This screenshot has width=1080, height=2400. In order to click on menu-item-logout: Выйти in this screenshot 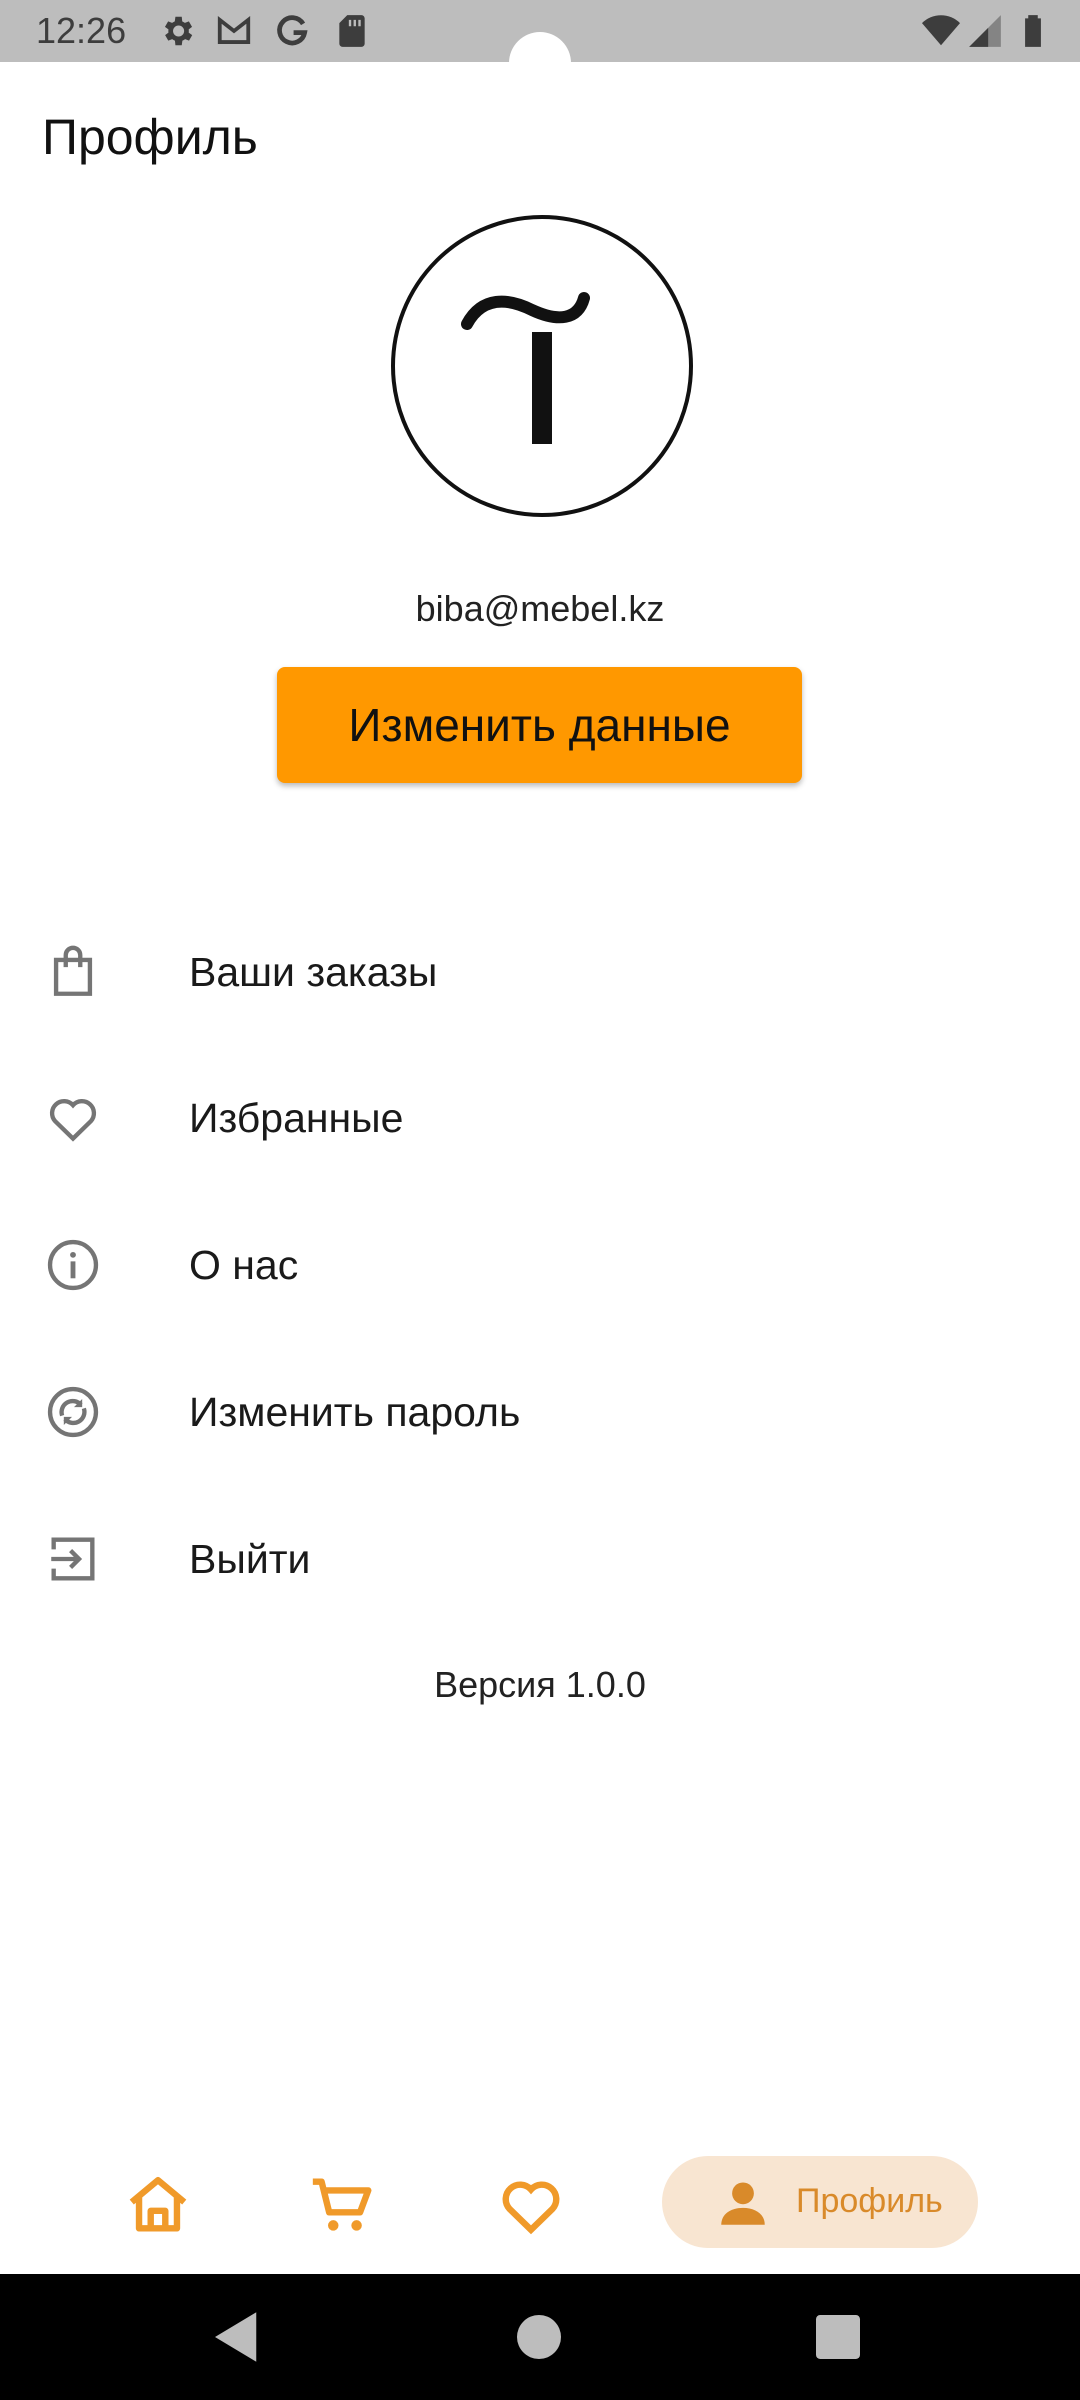, I will do `click(540, 1559)`.